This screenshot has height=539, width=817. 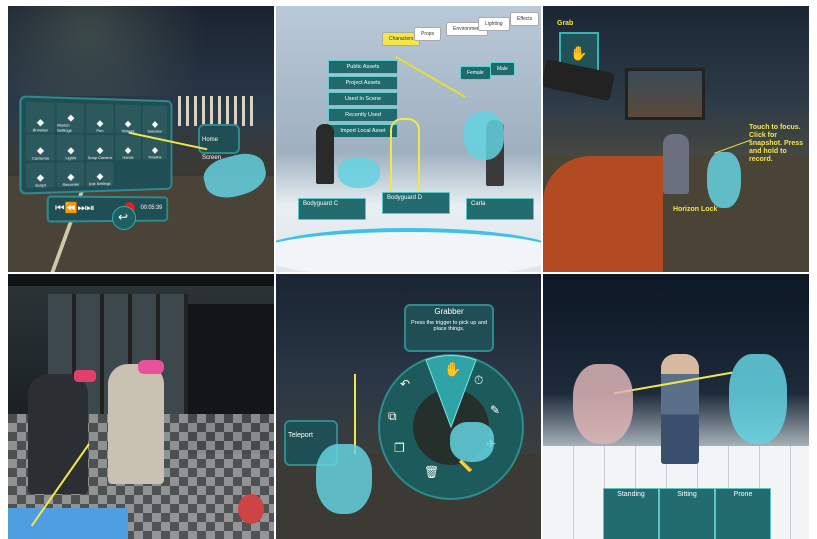 I want to click on asset-source-item: Public Assets, so click(x=363, y=67).